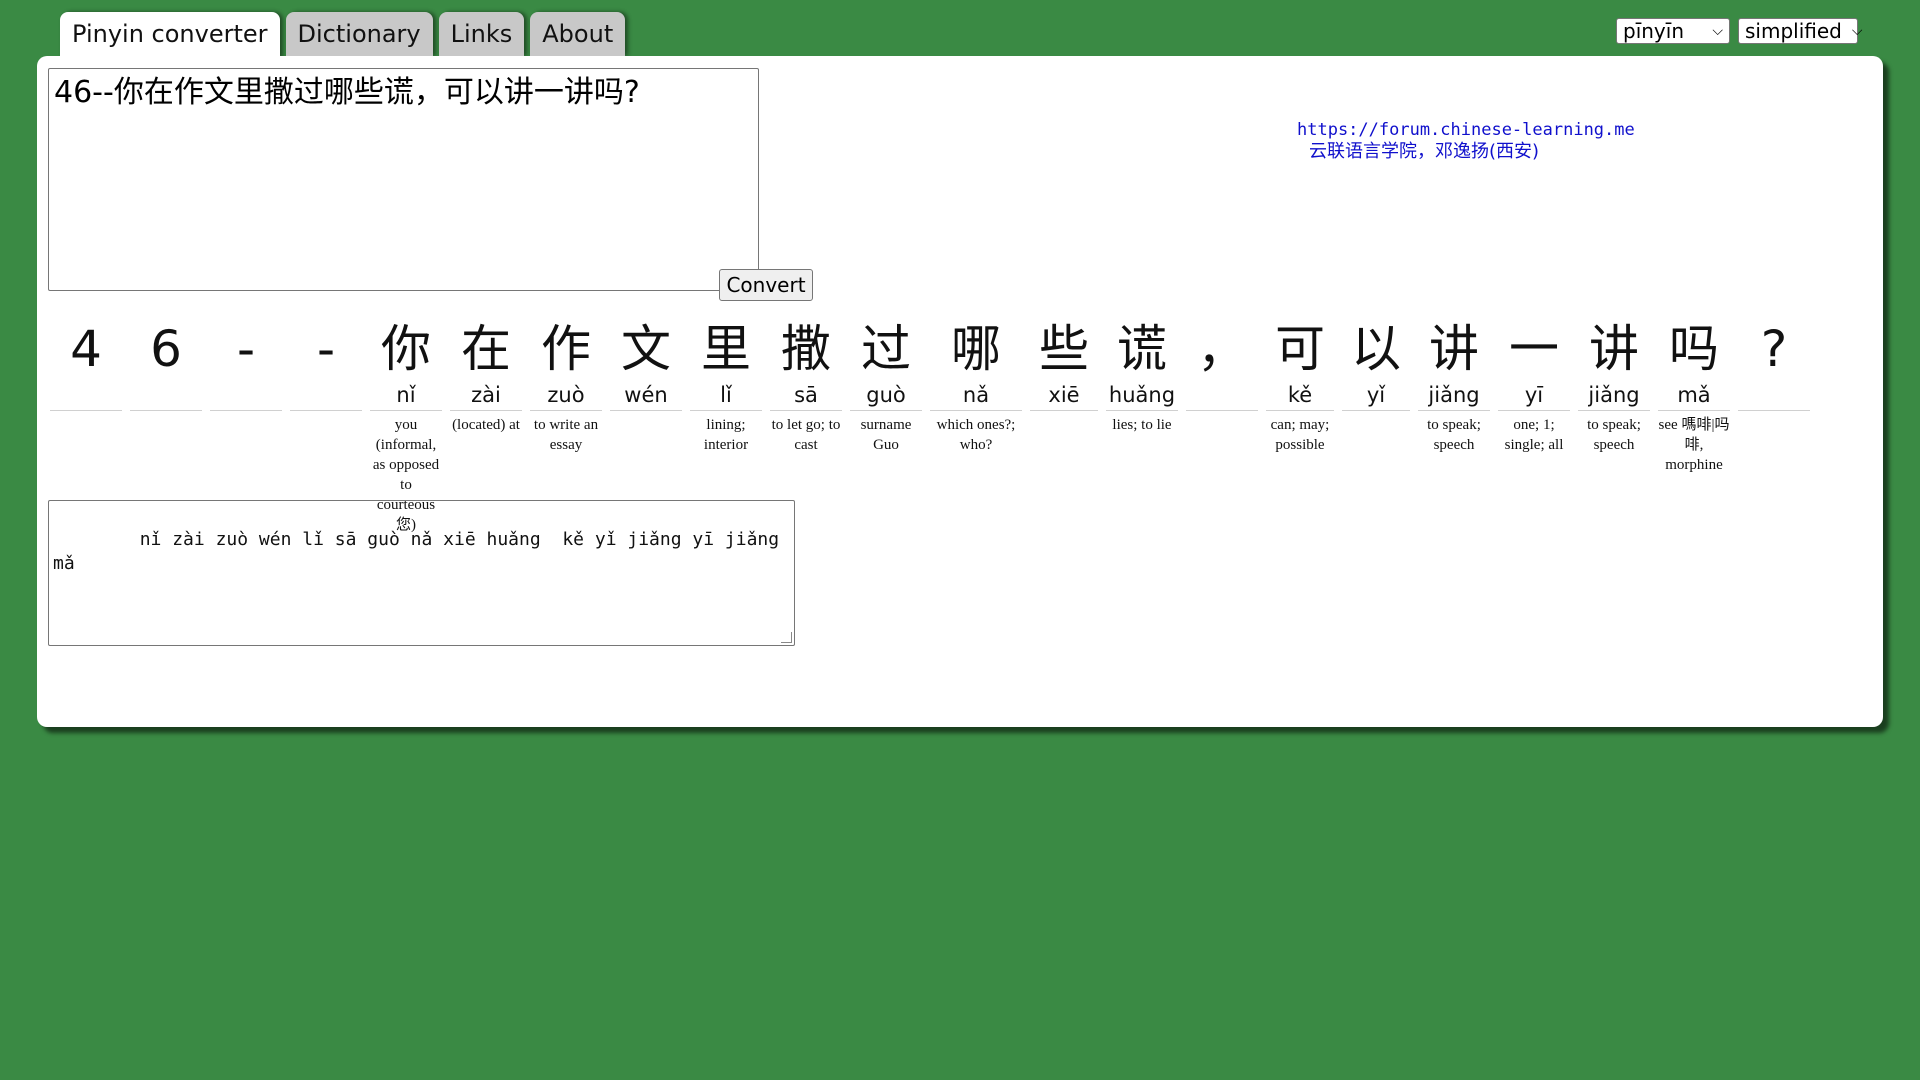  I want to click on char-column: 以 yǐ, so click(1376, 366).